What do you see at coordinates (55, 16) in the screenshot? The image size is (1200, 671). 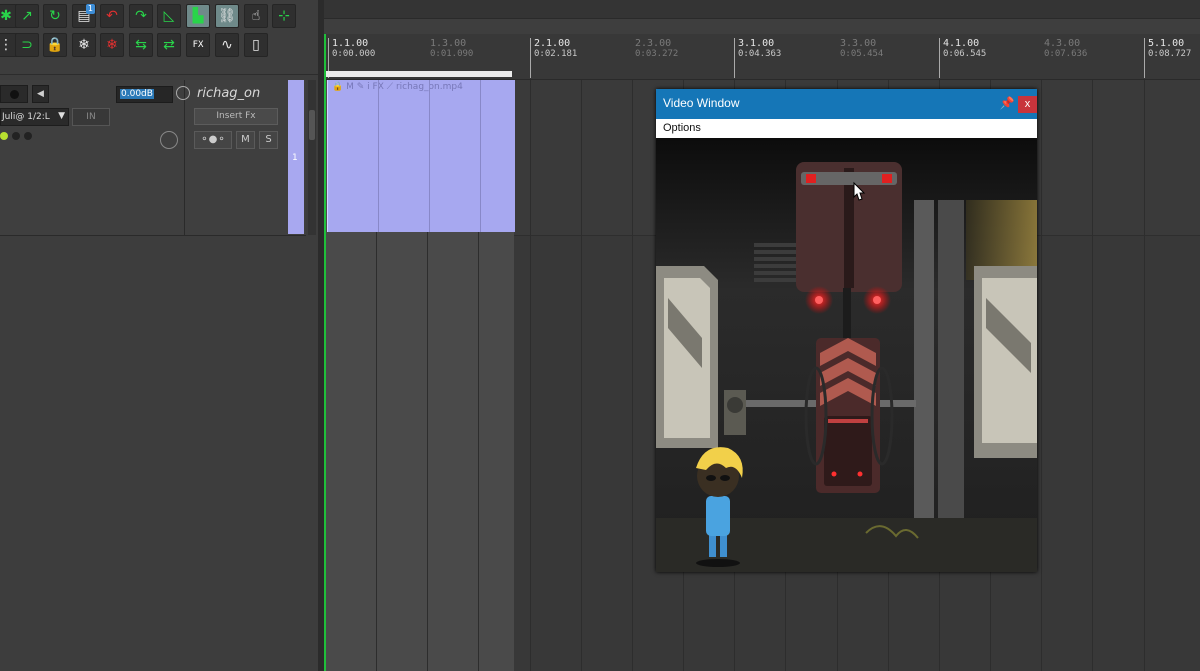 I see `ripple-icon: ↻` at bounding box center [55, 16].